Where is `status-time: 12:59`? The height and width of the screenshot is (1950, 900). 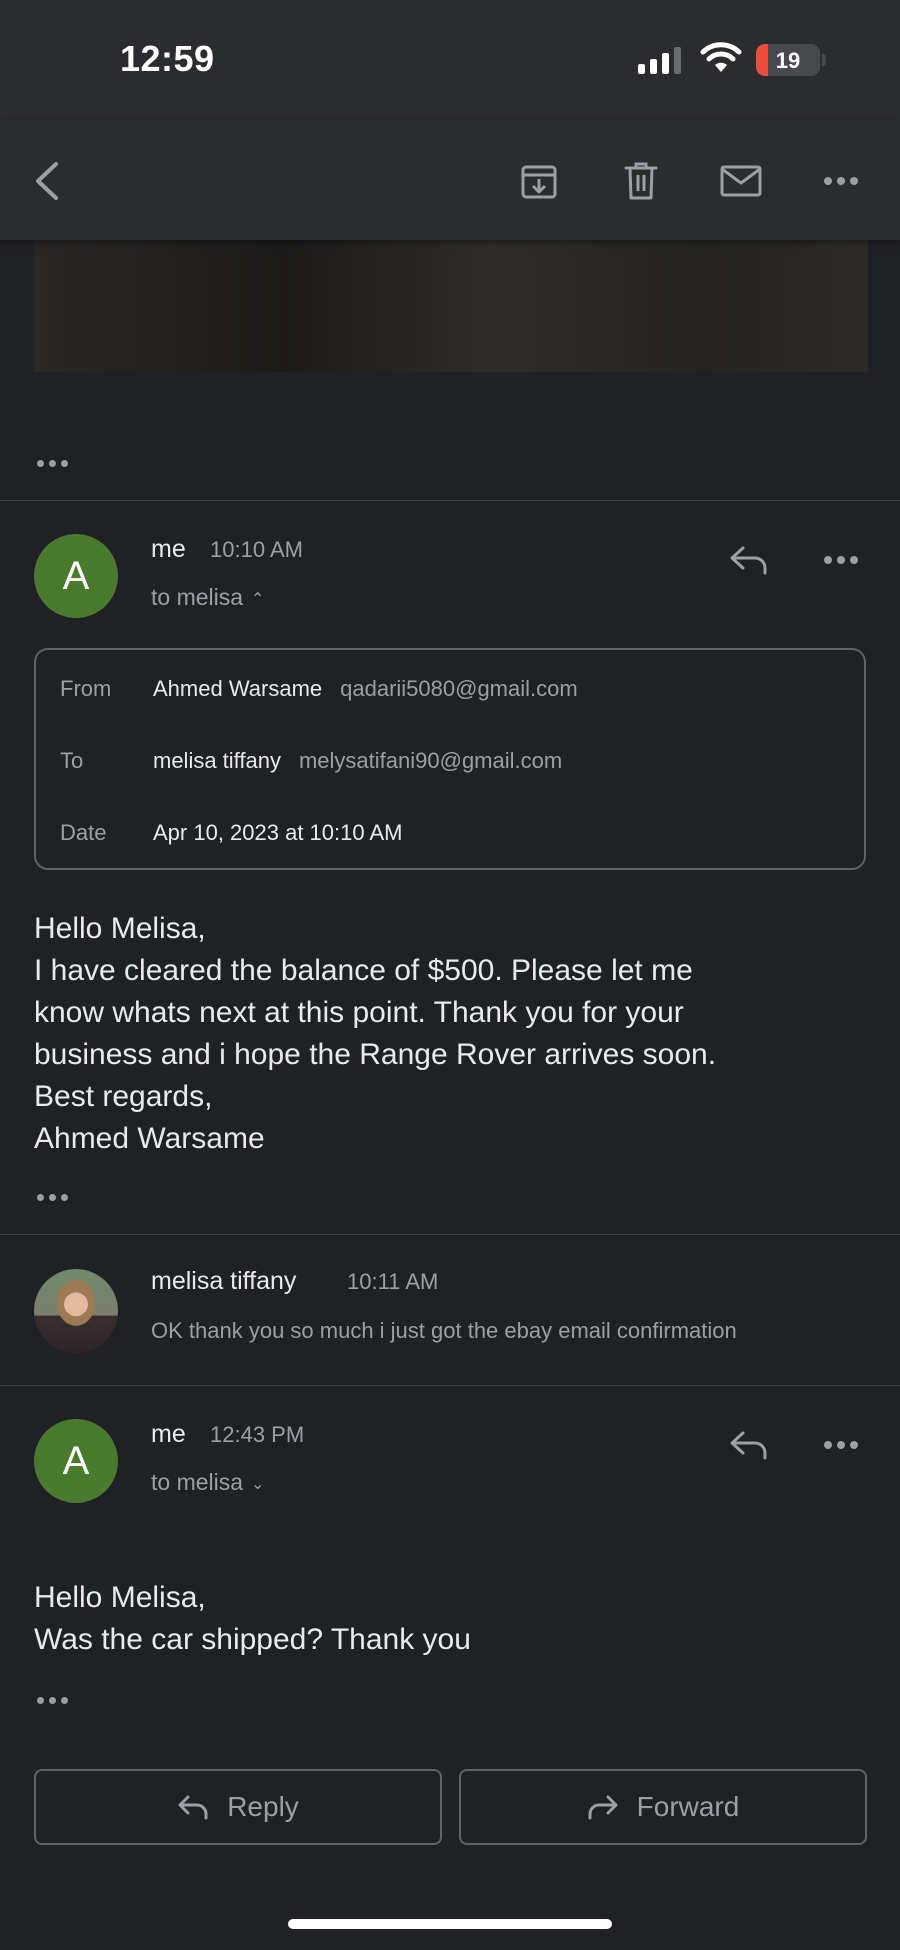
status-time: 12:59 is located at coordinates (167, 58).